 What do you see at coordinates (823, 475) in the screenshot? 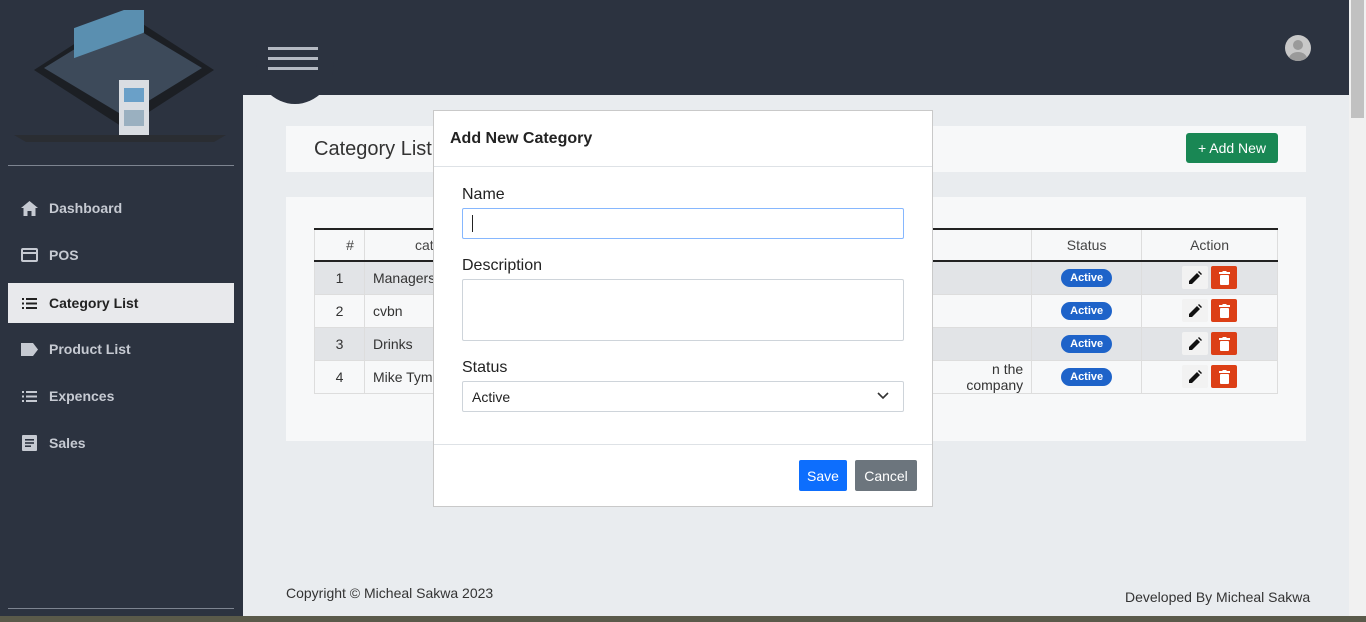
I see `save-button: Save` at bounding box center [823, 475].